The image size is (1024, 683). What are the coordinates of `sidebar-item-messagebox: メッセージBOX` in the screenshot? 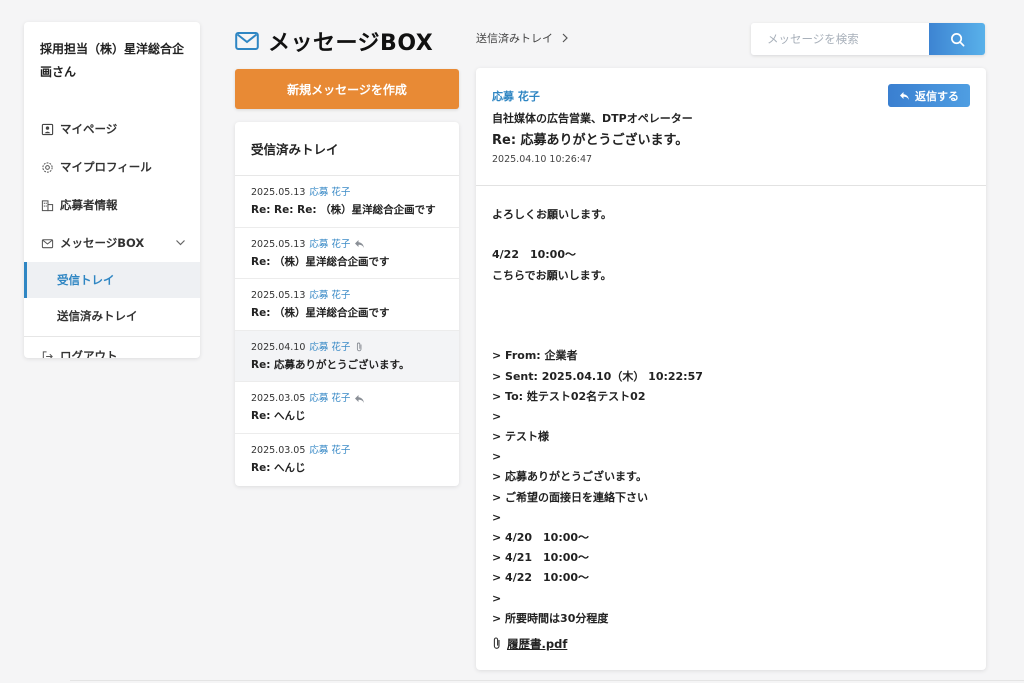 It's located at (112, 243).